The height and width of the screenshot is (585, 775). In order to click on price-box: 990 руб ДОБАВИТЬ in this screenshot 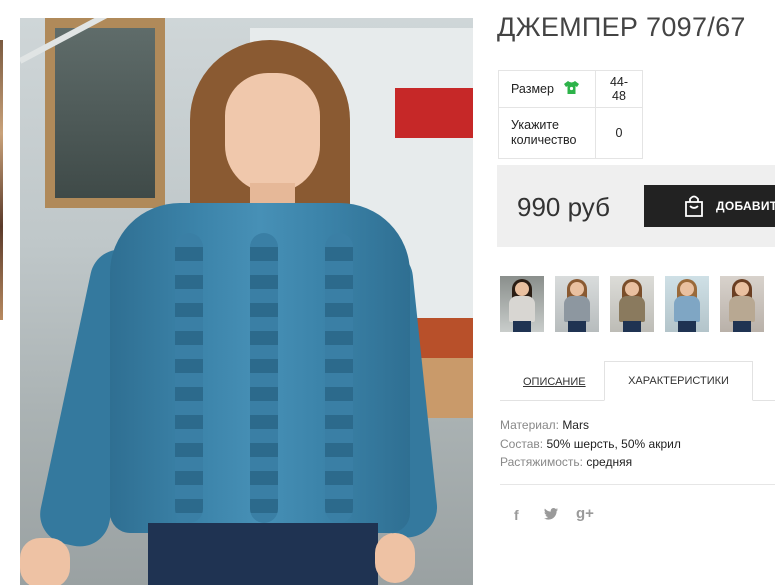, I will do `click(636, 206)`.